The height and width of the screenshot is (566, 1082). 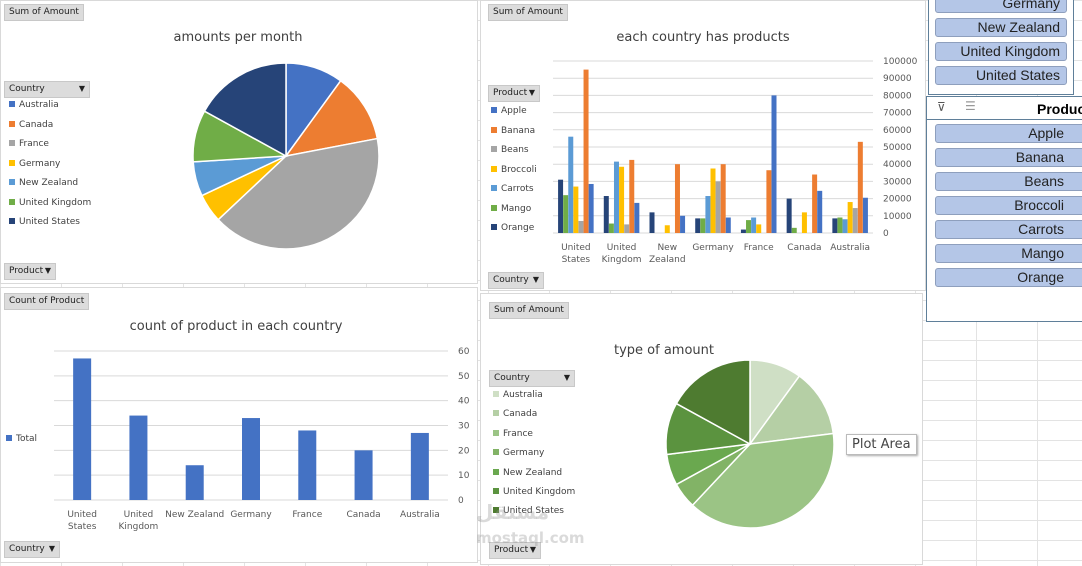 What do you see at coordinates (804, 222) in the screenshot?
I see `bar-broccoli-canada` at bounding box center [804, 222].